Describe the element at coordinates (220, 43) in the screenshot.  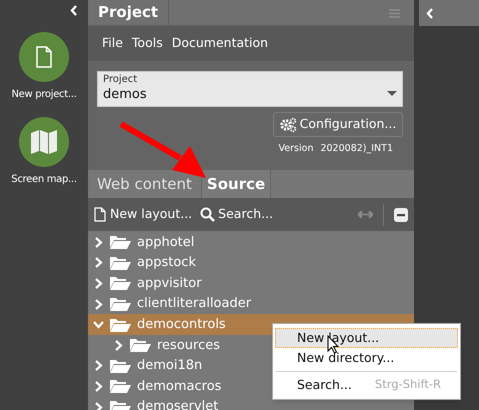
I see `menu-item: Documentation` at that location.